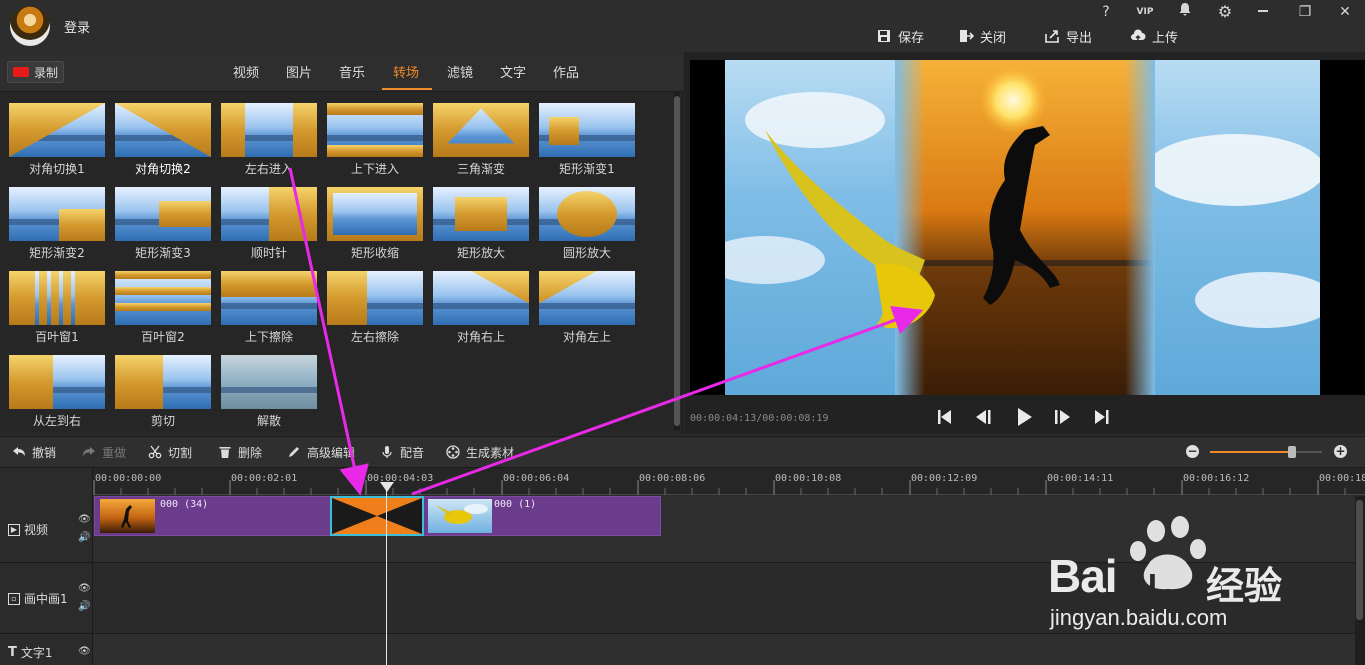  I want to click on baidu-watermark: Baidu 经验 jingyan.baidu.com, so click(1170, 575).